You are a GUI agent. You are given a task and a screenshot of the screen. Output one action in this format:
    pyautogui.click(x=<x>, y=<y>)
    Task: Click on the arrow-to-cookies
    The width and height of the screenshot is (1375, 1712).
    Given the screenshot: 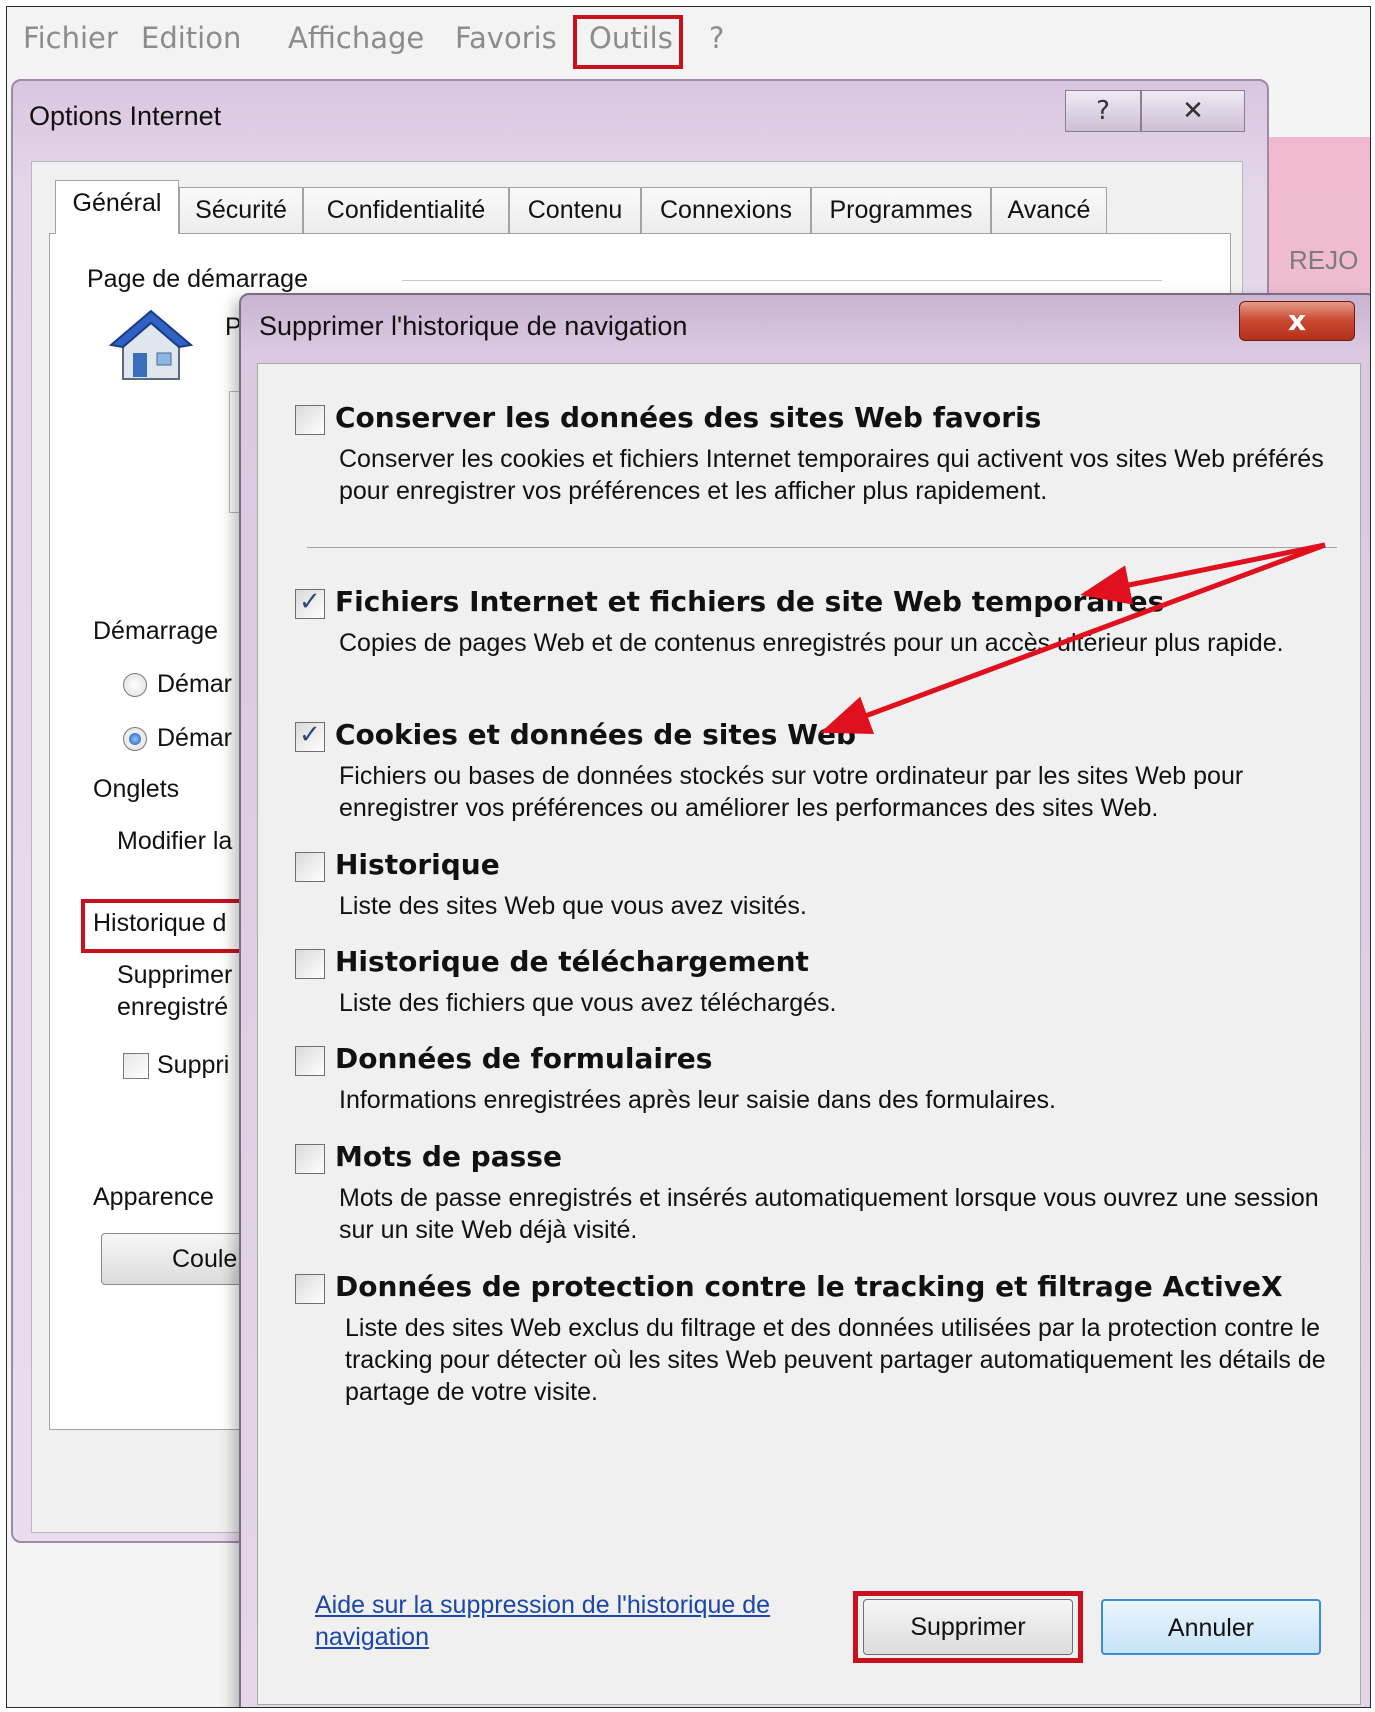 What is the action you would take?
    pyautogui.click(x=1073, y=638)
    